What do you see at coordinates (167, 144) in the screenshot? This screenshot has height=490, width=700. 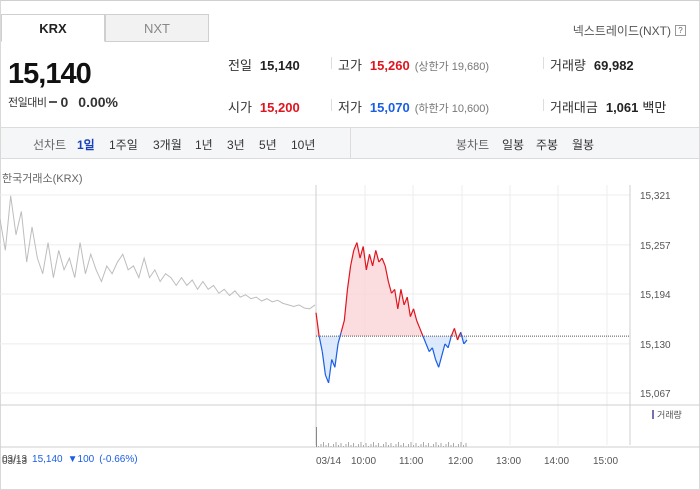 I see `period-3m: 3개월` at bounding box center [167, 144].